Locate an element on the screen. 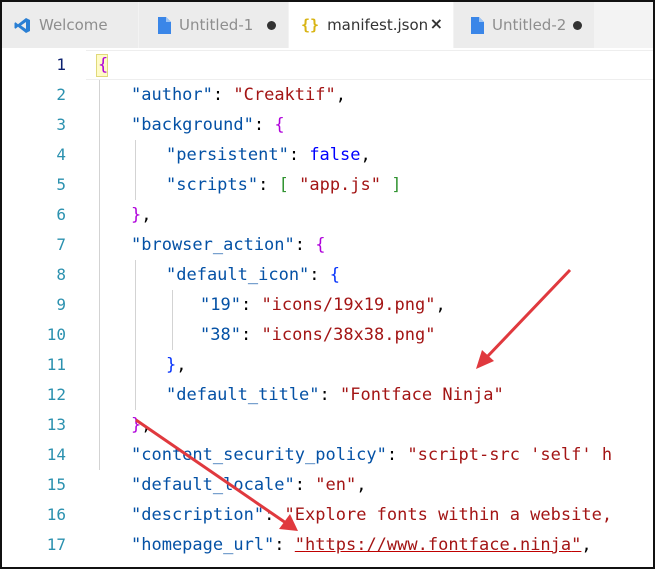 This screenshot has width=655, height=569. code-line: "author": "Creaktif", is located at coordinates (238, 95).